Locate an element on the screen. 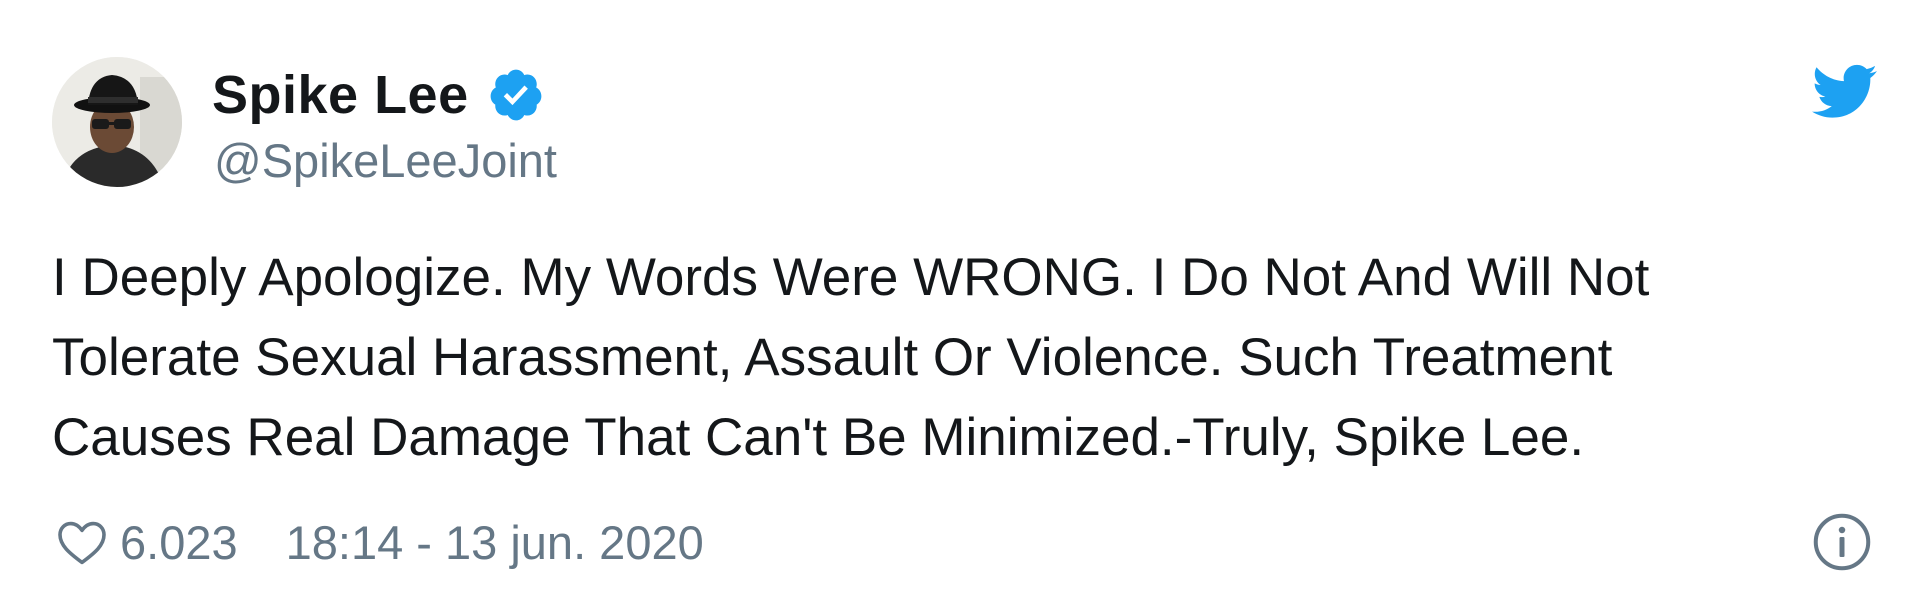  avatar-photo is located at coordinates (117, 122).